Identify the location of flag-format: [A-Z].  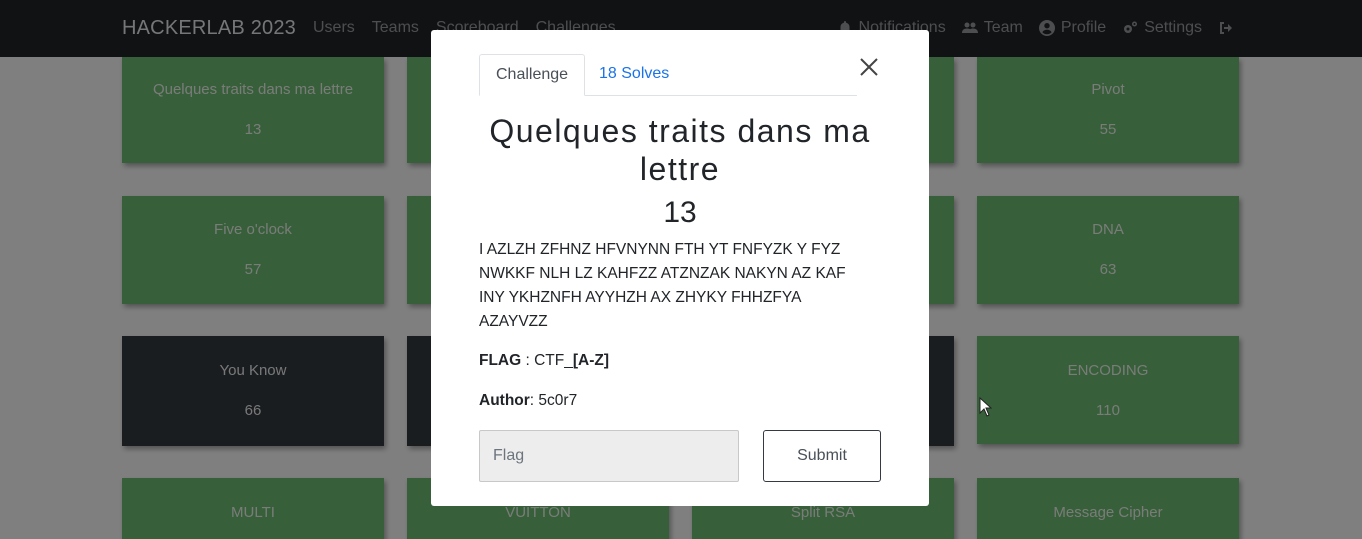
(591, 360).